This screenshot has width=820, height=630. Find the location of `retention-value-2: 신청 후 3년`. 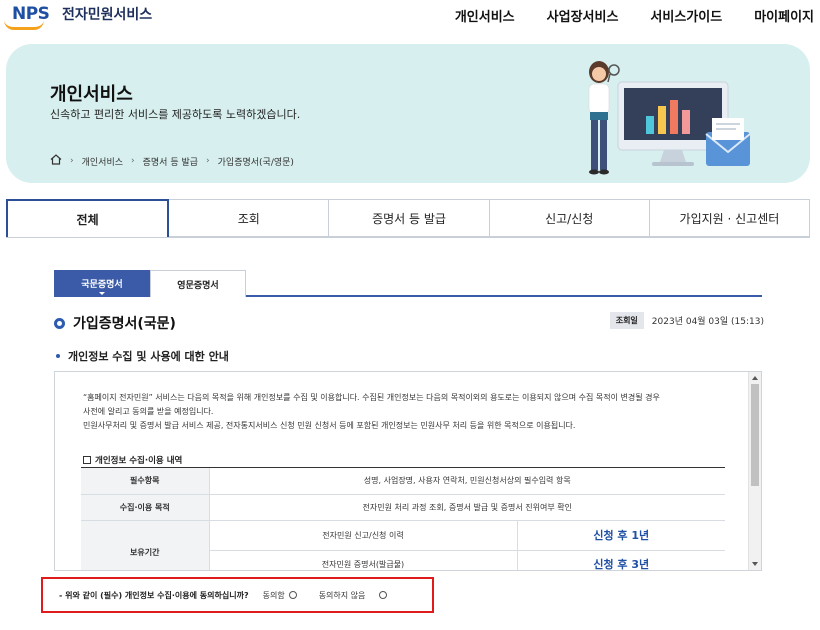

retention-value-2: 신청 후 3년 is located at coordinates (620, 560).